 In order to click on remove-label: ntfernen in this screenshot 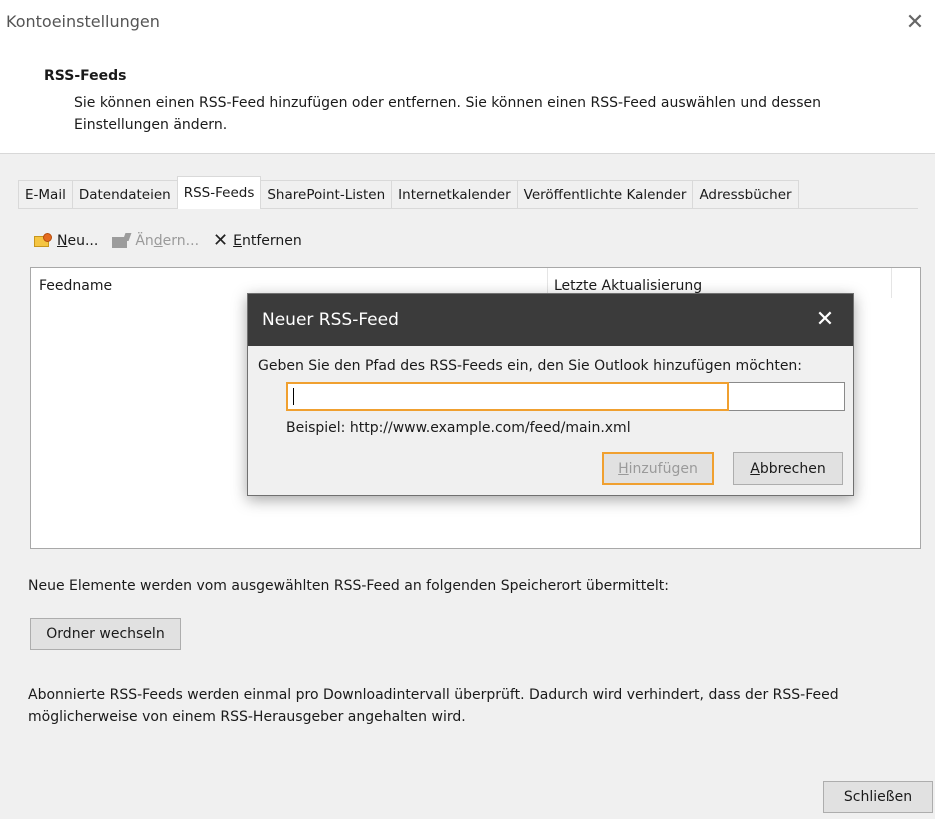, I will do `click(271, 241)`.